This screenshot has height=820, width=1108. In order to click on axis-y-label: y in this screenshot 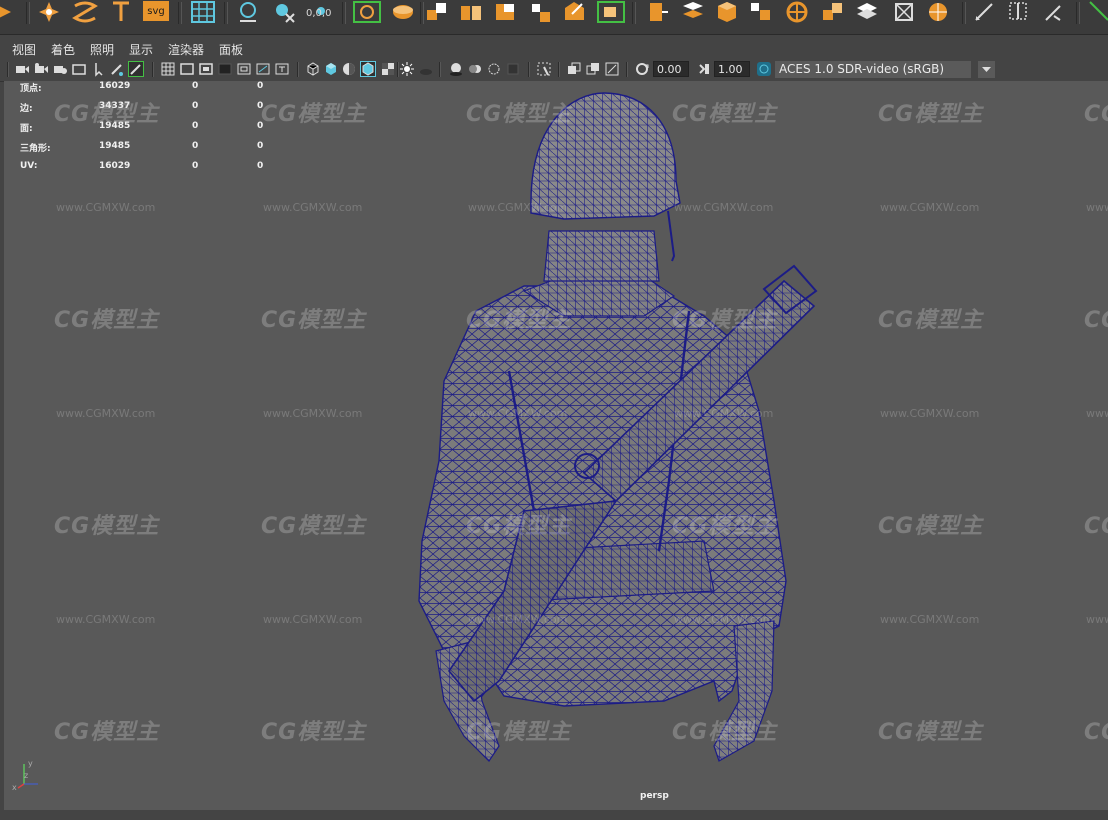, I will do `click(30, 763)`.